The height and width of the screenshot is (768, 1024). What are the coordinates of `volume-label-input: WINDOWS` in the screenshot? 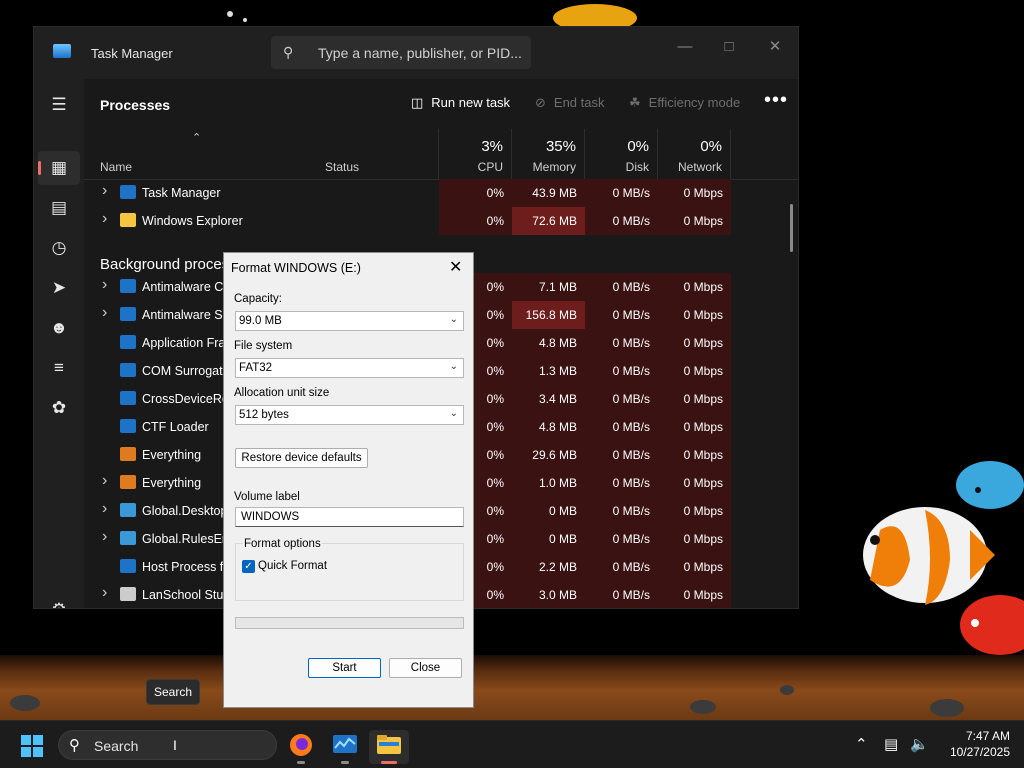 It's located at (349, 517).